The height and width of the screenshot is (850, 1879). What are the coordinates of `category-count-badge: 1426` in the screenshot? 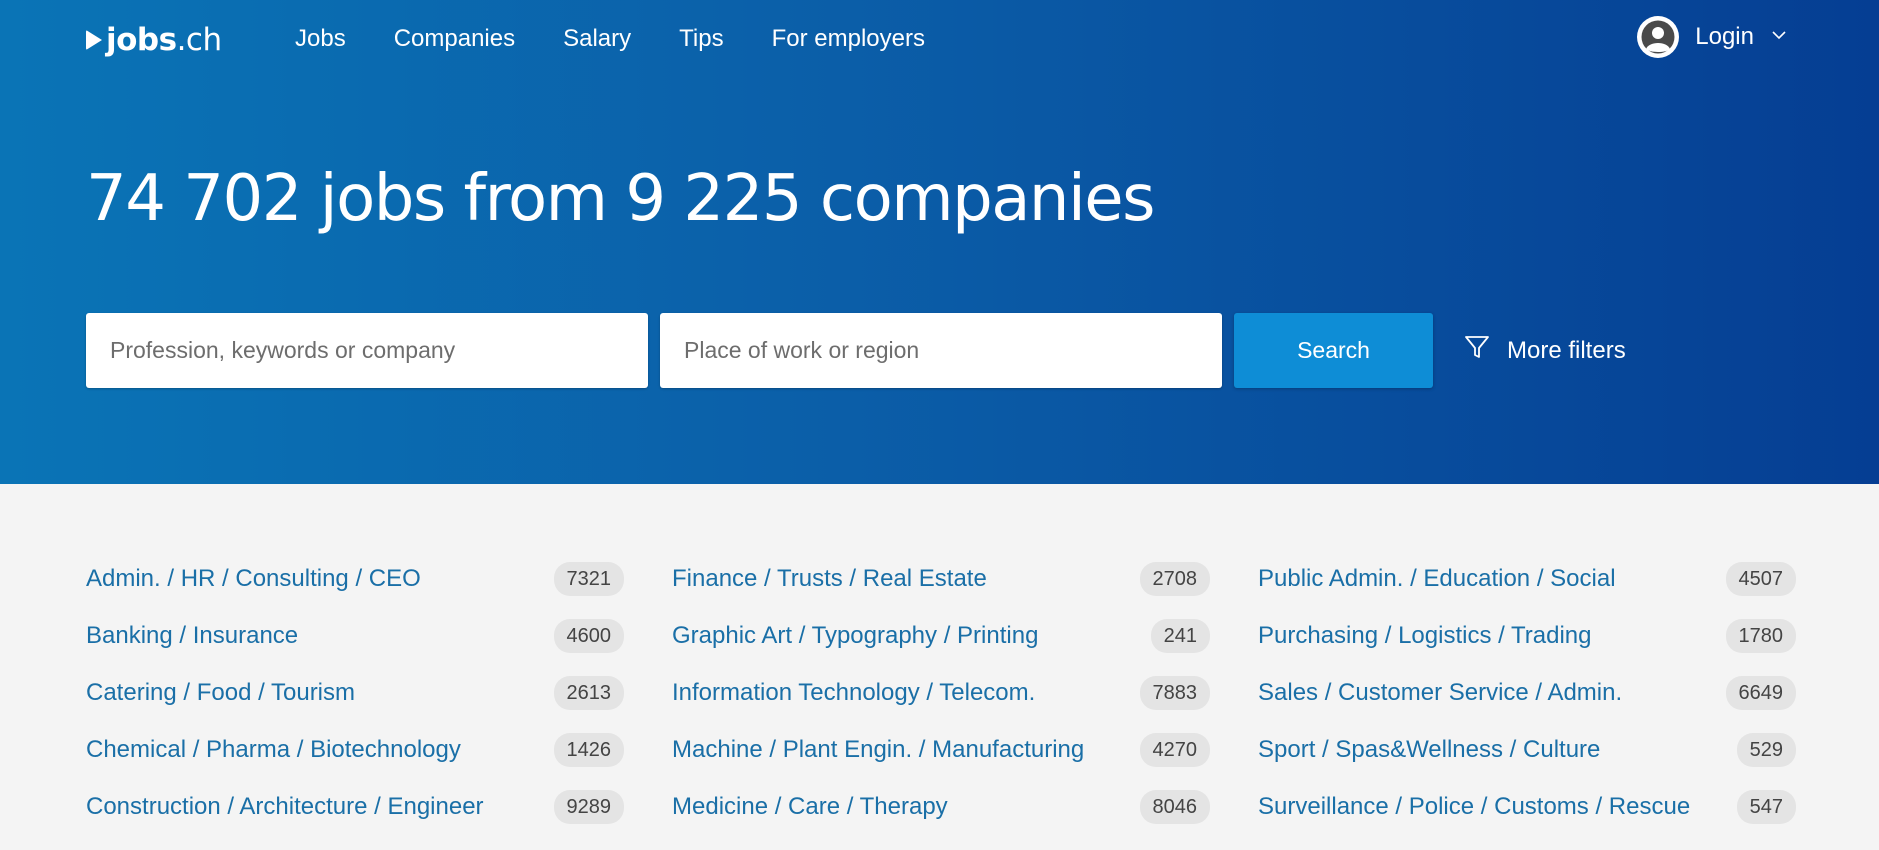 It's located at (588, 749).